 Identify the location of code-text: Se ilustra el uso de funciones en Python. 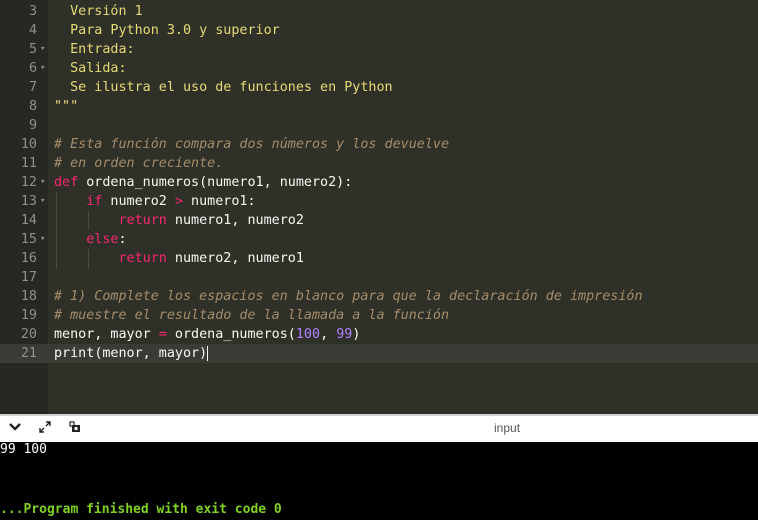
(223, 87).